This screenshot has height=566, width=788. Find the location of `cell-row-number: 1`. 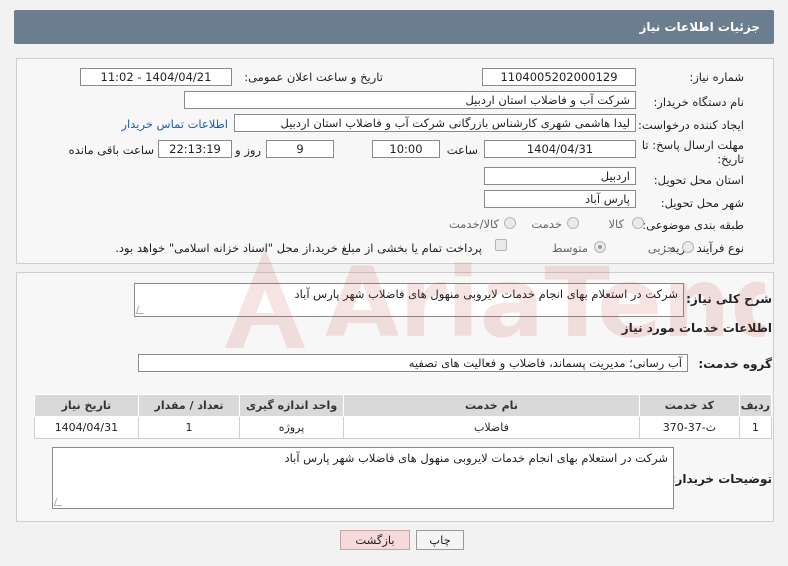

cell-row-number: 1 is located at coordinates (755, 427).